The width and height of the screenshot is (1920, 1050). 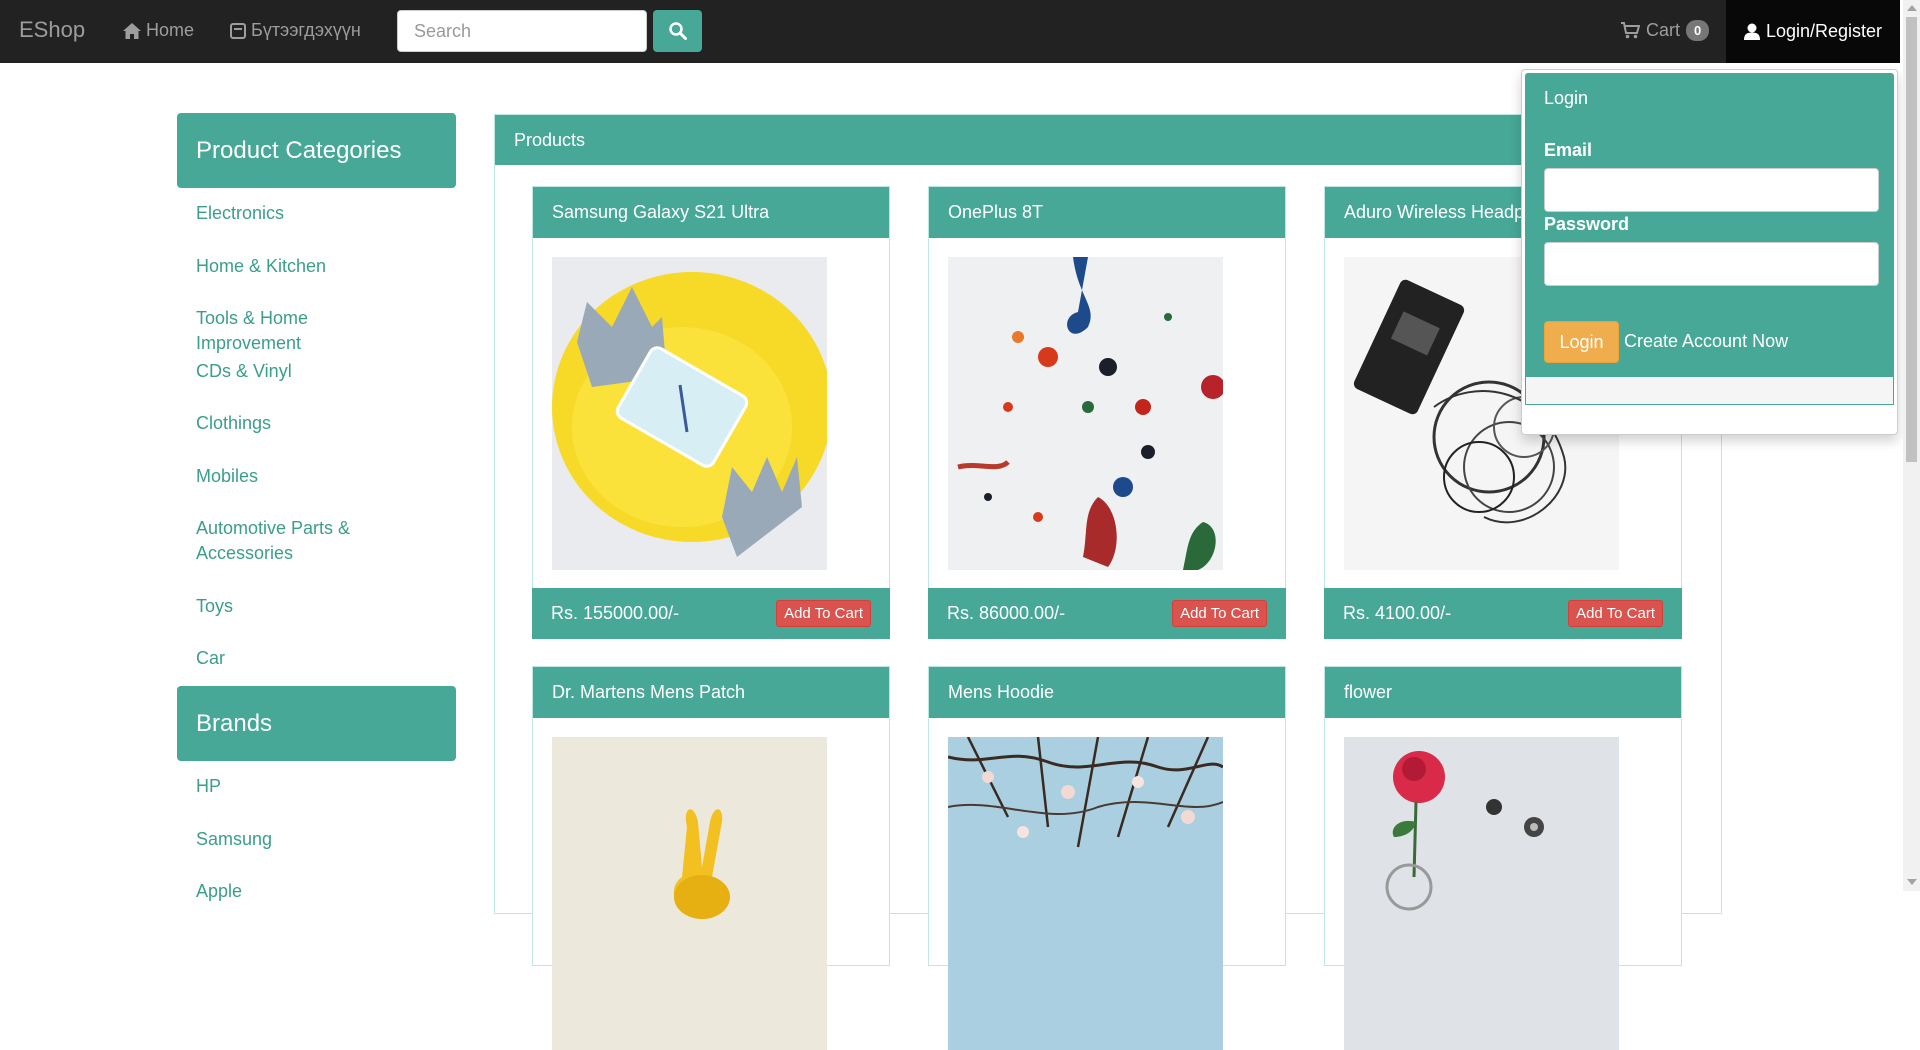 I want to click on product-card: OnePlus 8T Rs. 86000.00/- Add To Cart, so click(x=1107, y=412).